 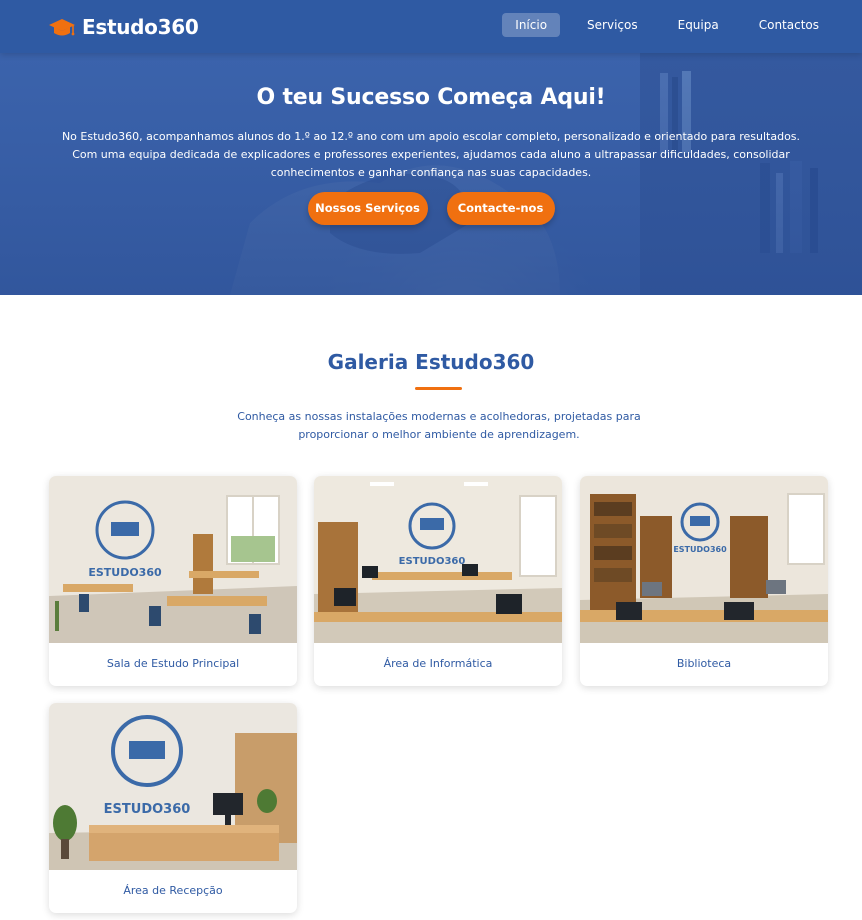 I want to click on computer-area-image: ESTUDO360, so click(x=438, y=559).